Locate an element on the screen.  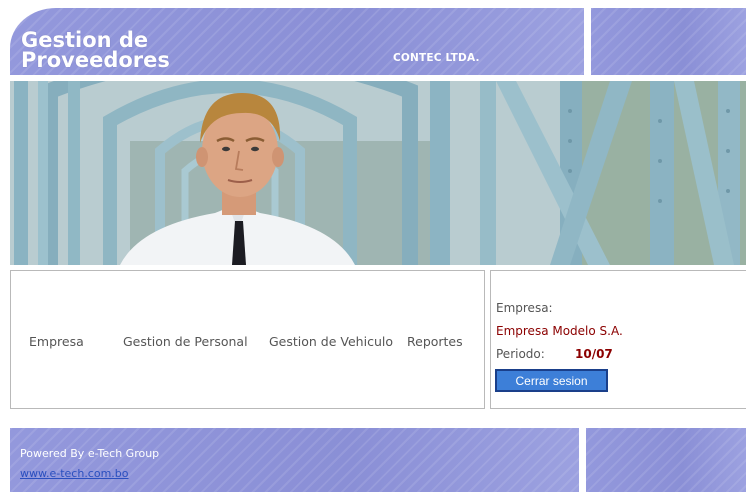
menu-item-reportes: Reportes is located at coordinates (435, 341).